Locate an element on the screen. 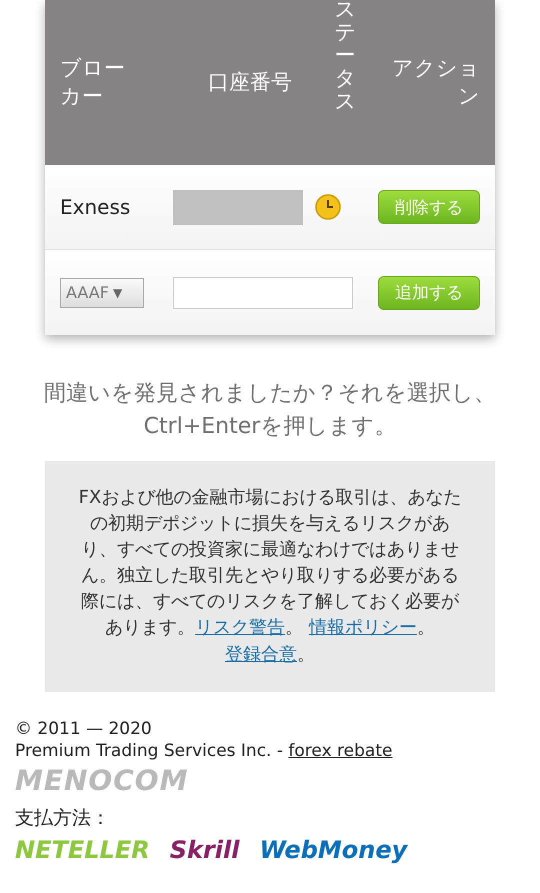 This screenshot has height=893, width=540. company-text: Premium Trading Services Inc. - forex rebate is located at coordinates (204, 751).